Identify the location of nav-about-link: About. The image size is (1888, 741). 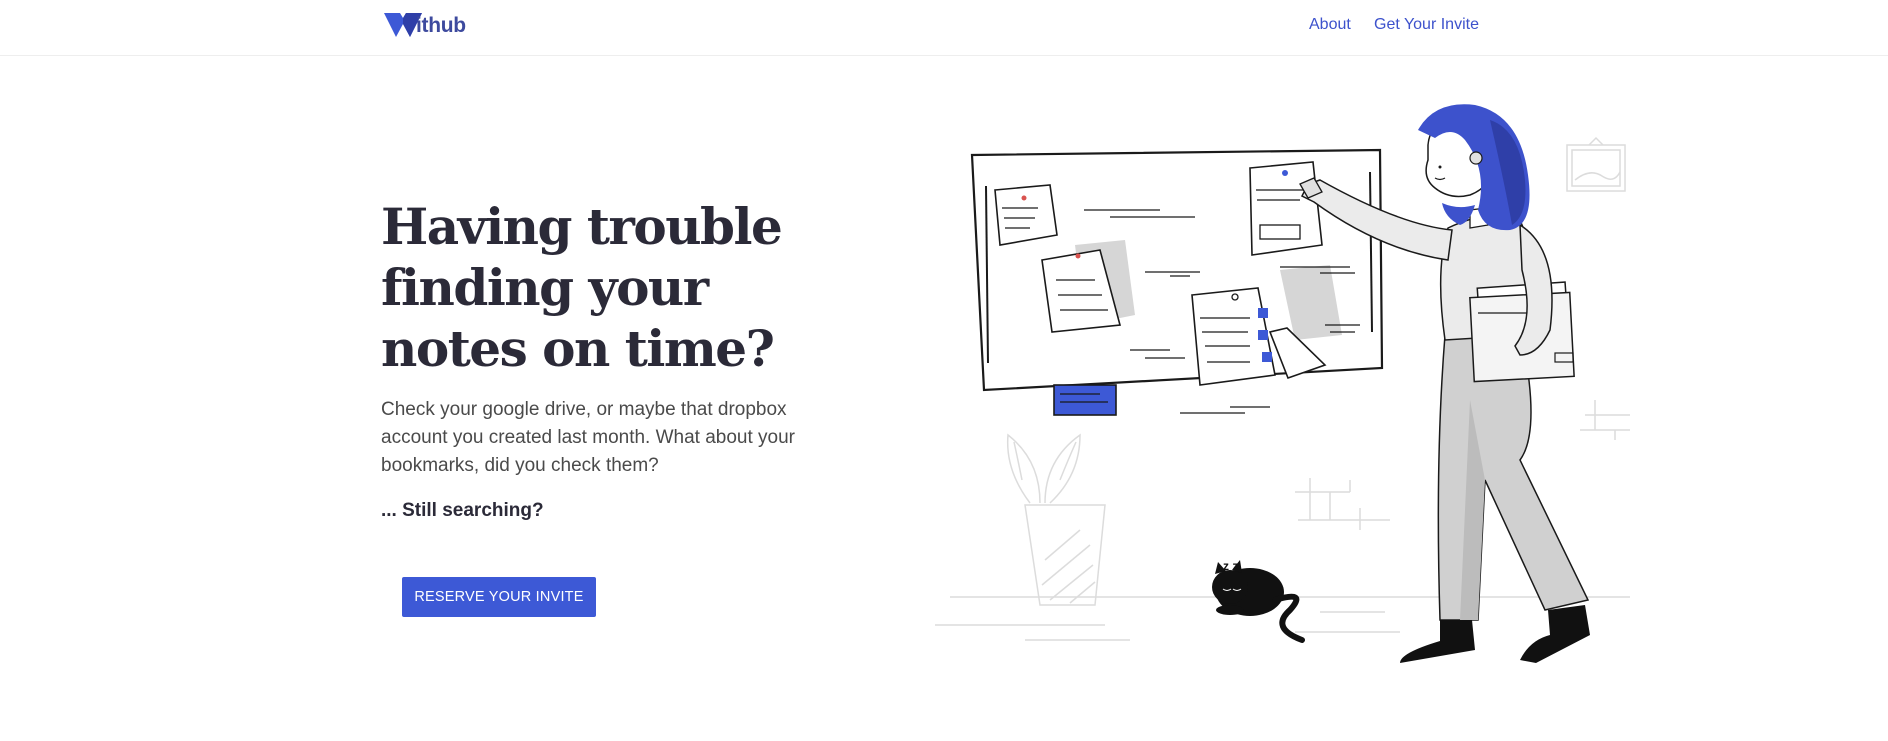
(1330, 25).